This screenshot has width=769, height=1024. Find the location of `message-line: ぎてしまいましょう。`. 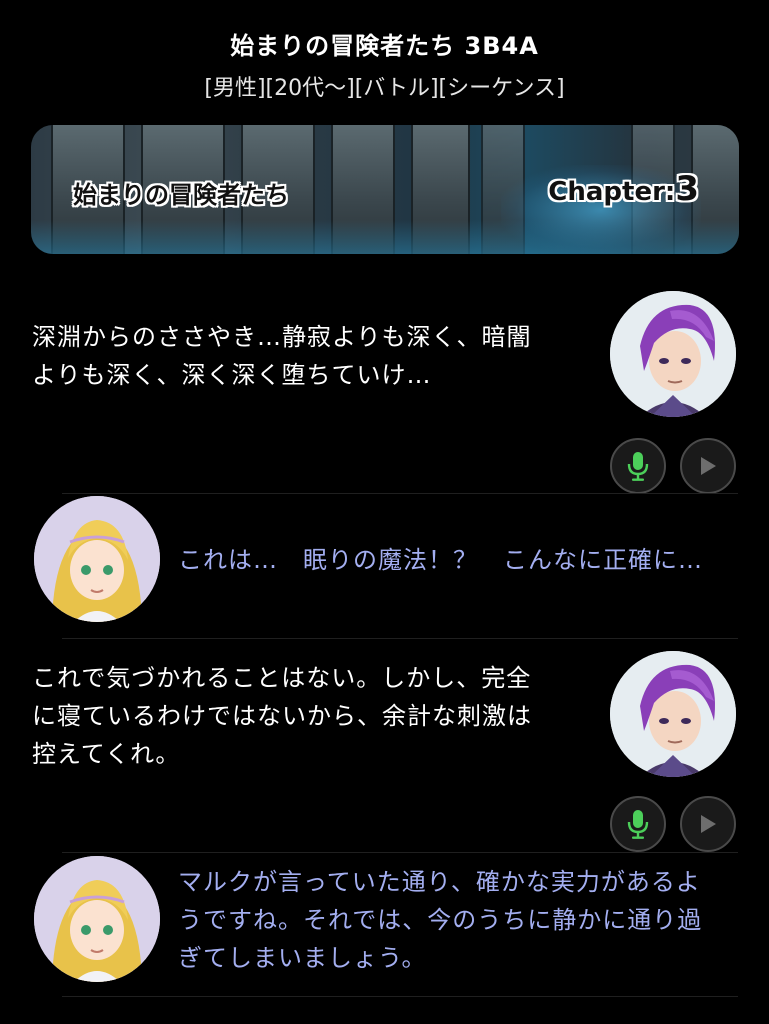

message-line: ぎてしまいましょう。 is located at coordinates (302, 958).